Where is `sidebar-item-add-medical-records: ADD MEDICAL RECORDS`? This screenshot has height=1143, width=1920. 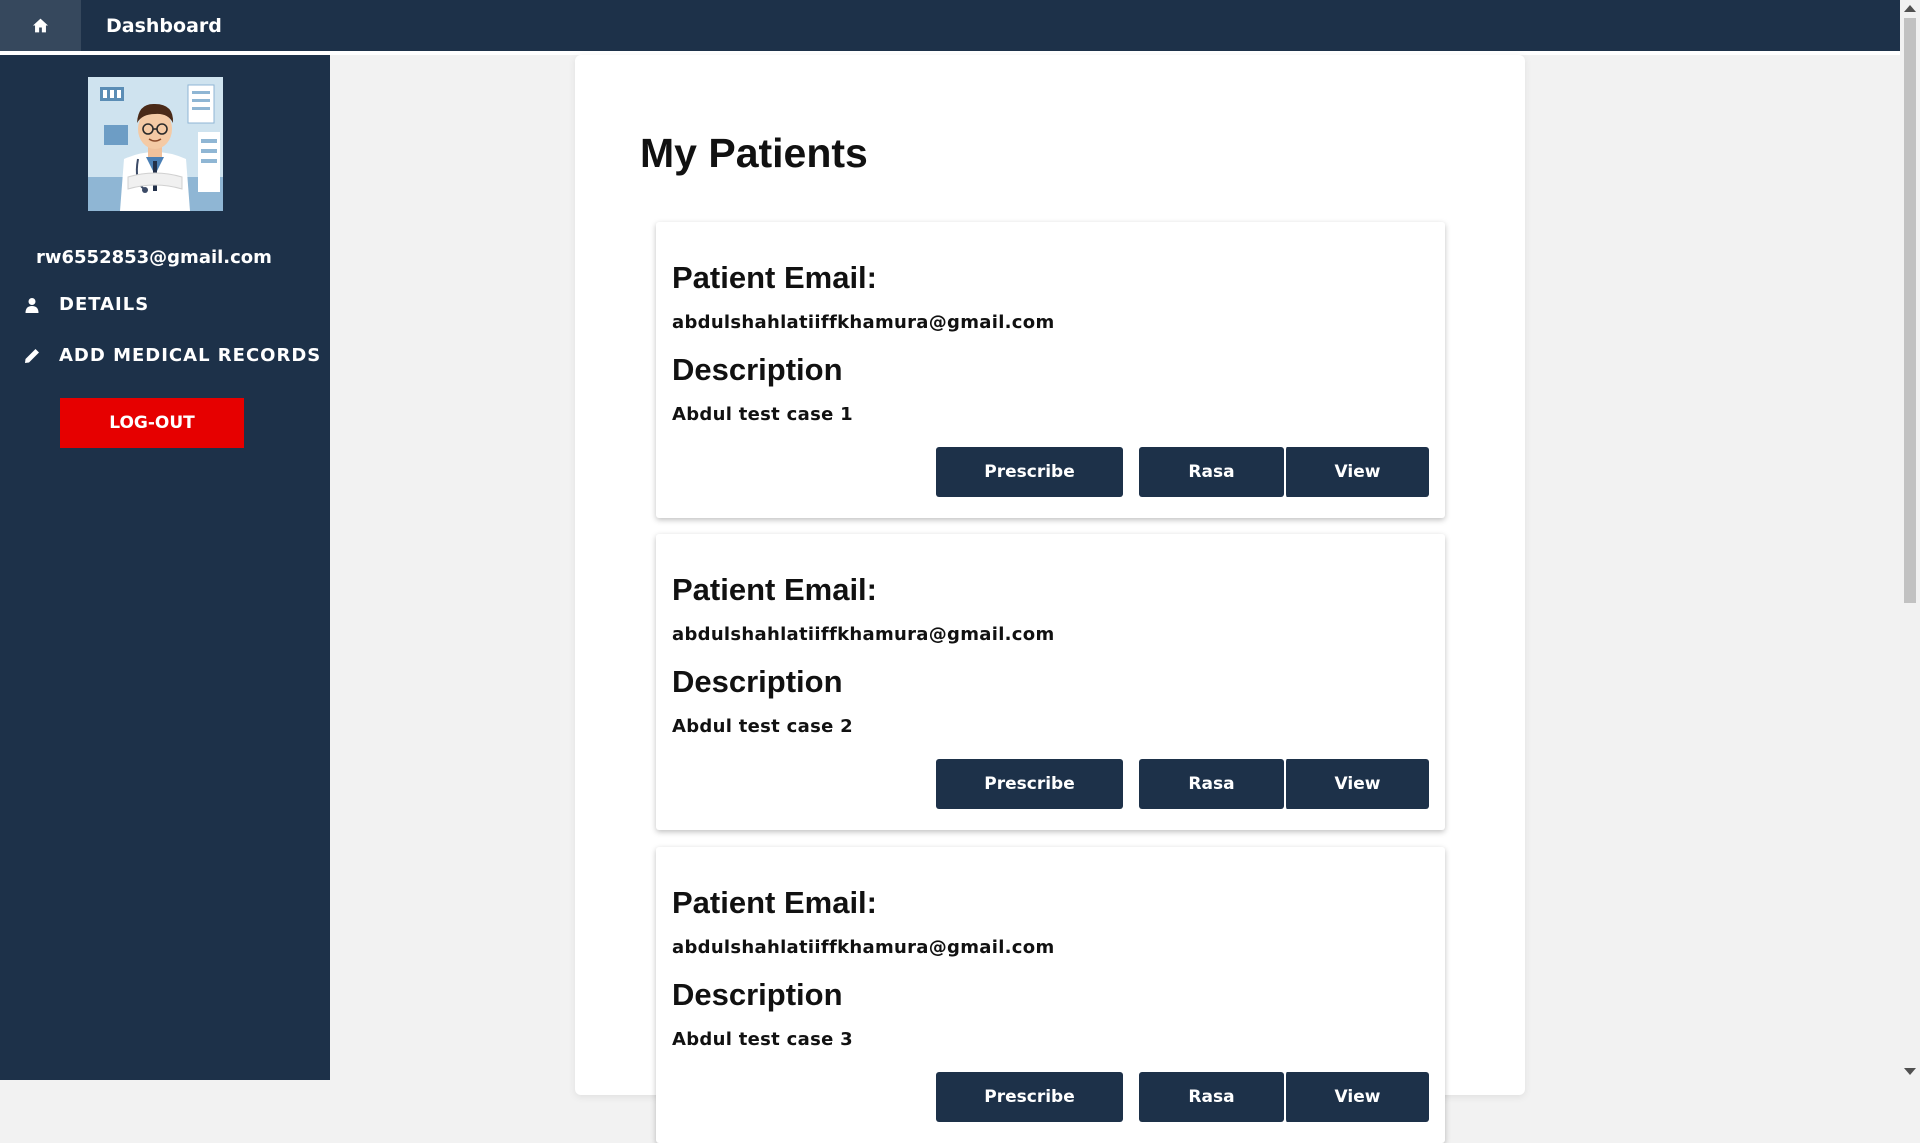 sidebar-item-add-medical-records: ADD MEDICAL RECORDS is located at coordinates (172, 355).